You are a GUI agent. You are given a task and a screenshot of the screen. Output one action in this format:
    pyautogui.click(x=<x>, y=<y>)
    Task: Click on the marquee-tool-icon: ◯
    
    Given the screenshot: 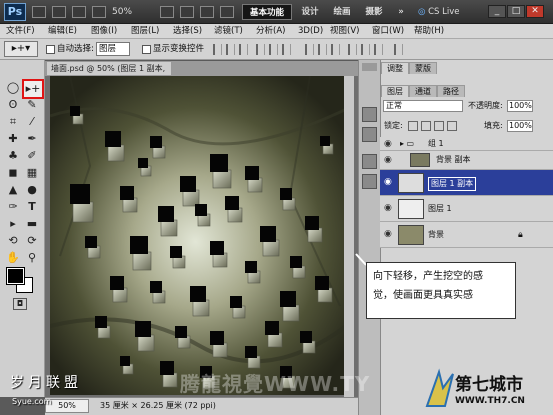 What is the action you would take?
    pyautogui.click(x=13, y=88)
    